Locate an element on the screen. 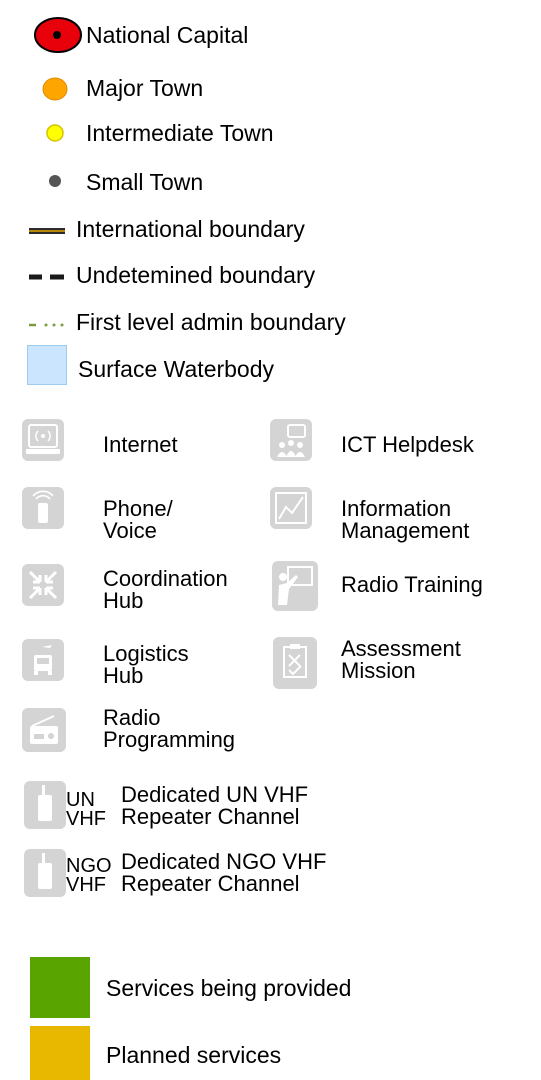 Image resolution: width=541 pixels, height=1080 pixels. service-label-logistics-hub: Logistics Hub is located at coordinates (146, 664).